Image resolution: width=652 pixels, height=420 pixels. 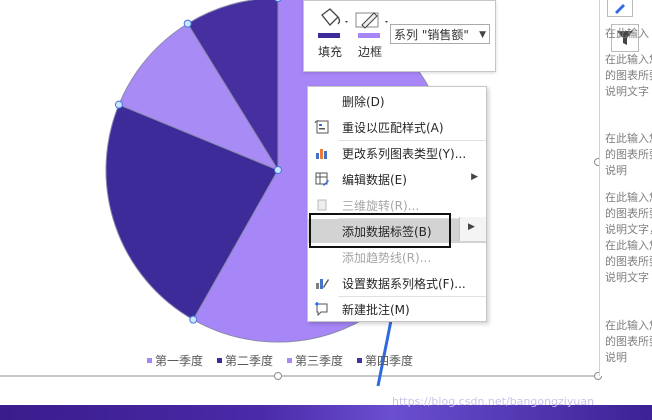 What do you see at coordinates (280, 360) in the screenshot?
I see `chart-legend: 第一季度 第二季度 第三季度 第四季度` at bounding box center [280, 360].